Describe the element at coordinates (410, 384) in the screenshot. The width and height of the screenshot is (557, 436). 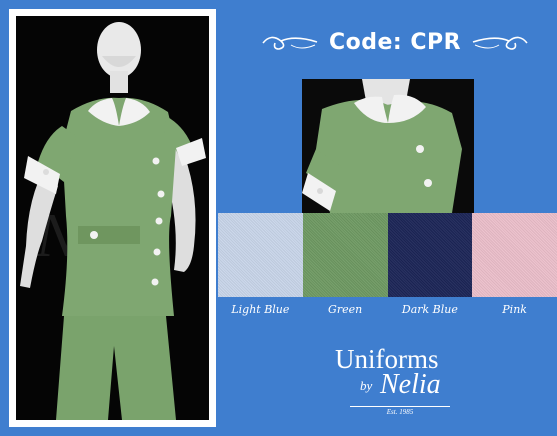
I see `logo-nelia-text: Nelia` at that location.